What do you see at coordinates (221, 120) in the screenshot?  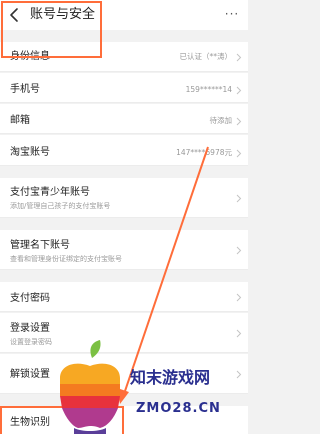 I see `row-value: 待添加` at bounding box center [221, 120].